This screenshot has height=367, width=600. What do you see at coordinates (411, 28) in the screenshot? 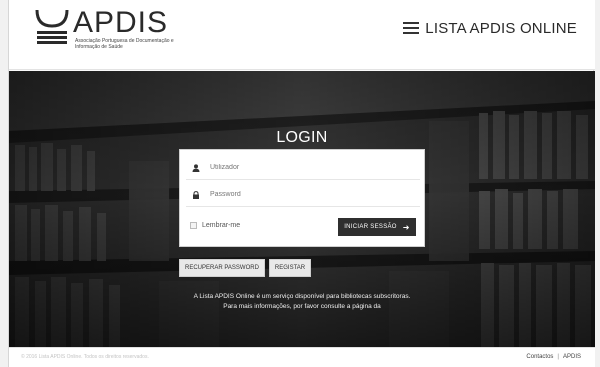
I see `hamburger-icon` at bounding box center [411, 28].